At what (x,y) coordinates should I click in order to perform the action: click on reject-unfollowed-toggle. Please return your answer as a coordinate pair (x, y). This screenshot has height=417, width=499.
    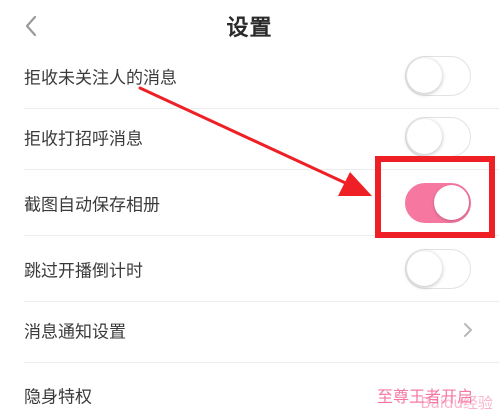
    Looking at the image, I should click on (438, 76).